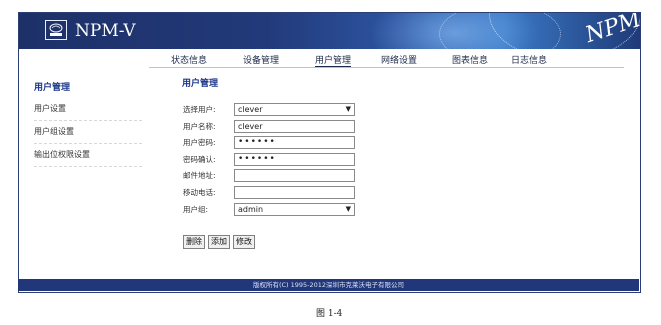  What do you see at coordinates (470, 59) in the screenshot?
I see `nav-chart: 图表信息` at bounding box center [470, 59].